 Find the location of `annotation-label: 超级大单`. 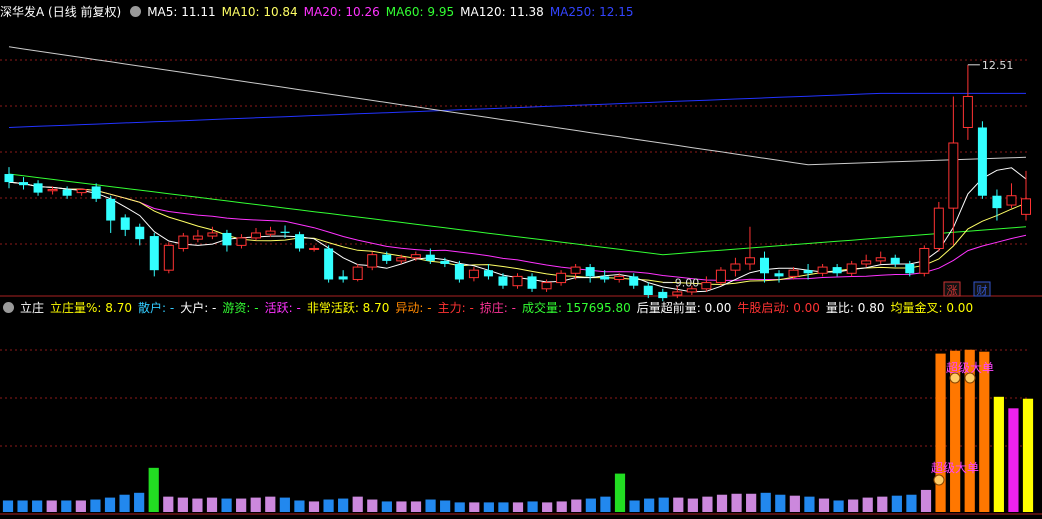

annotation-label: 超级大单 is located at coordinates (955, 467).